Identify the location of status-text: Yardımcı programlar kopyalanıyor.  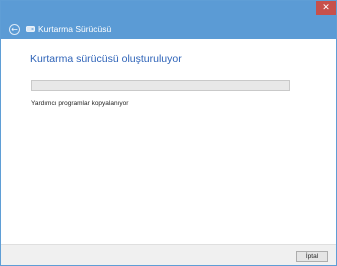
(80, 103).